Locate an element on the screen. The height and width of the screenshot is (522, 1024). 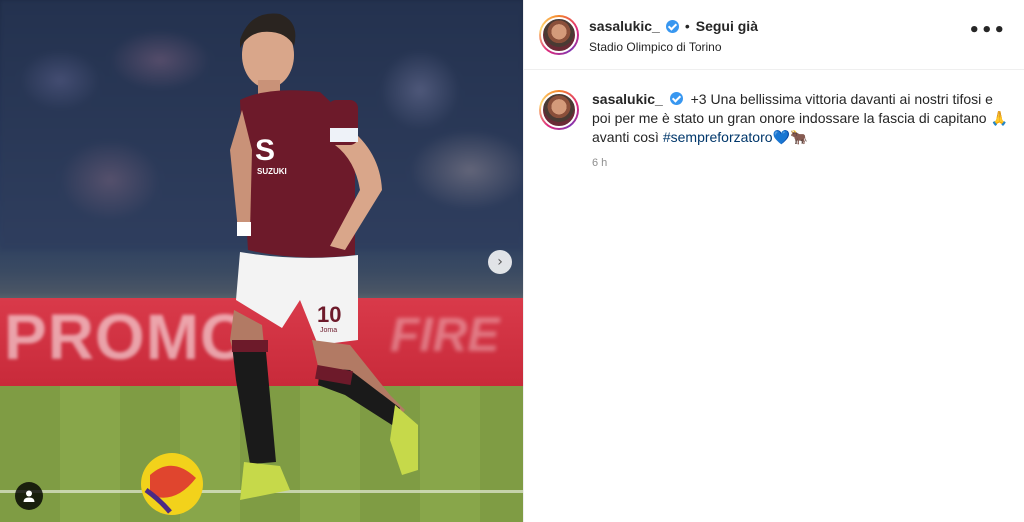
following-button: Segui già is located at coordinates (727, 26).